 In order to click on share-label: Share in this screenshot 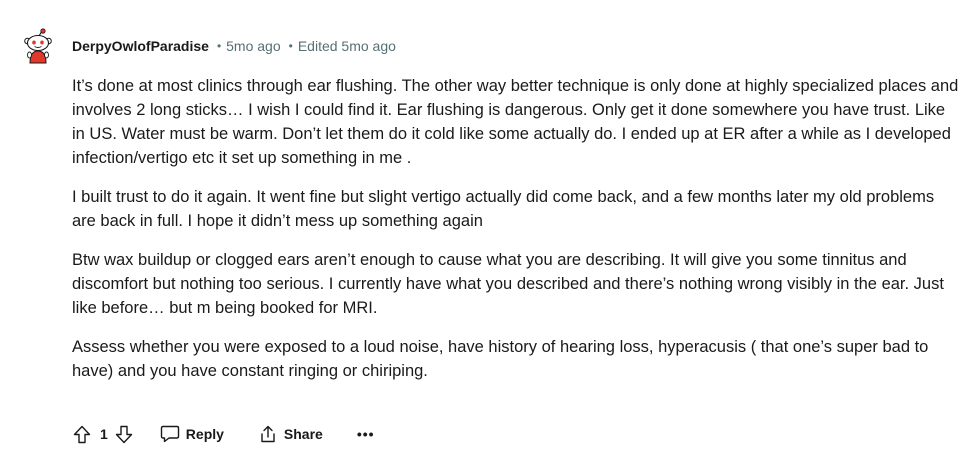, I will do `click(303, 434)`.